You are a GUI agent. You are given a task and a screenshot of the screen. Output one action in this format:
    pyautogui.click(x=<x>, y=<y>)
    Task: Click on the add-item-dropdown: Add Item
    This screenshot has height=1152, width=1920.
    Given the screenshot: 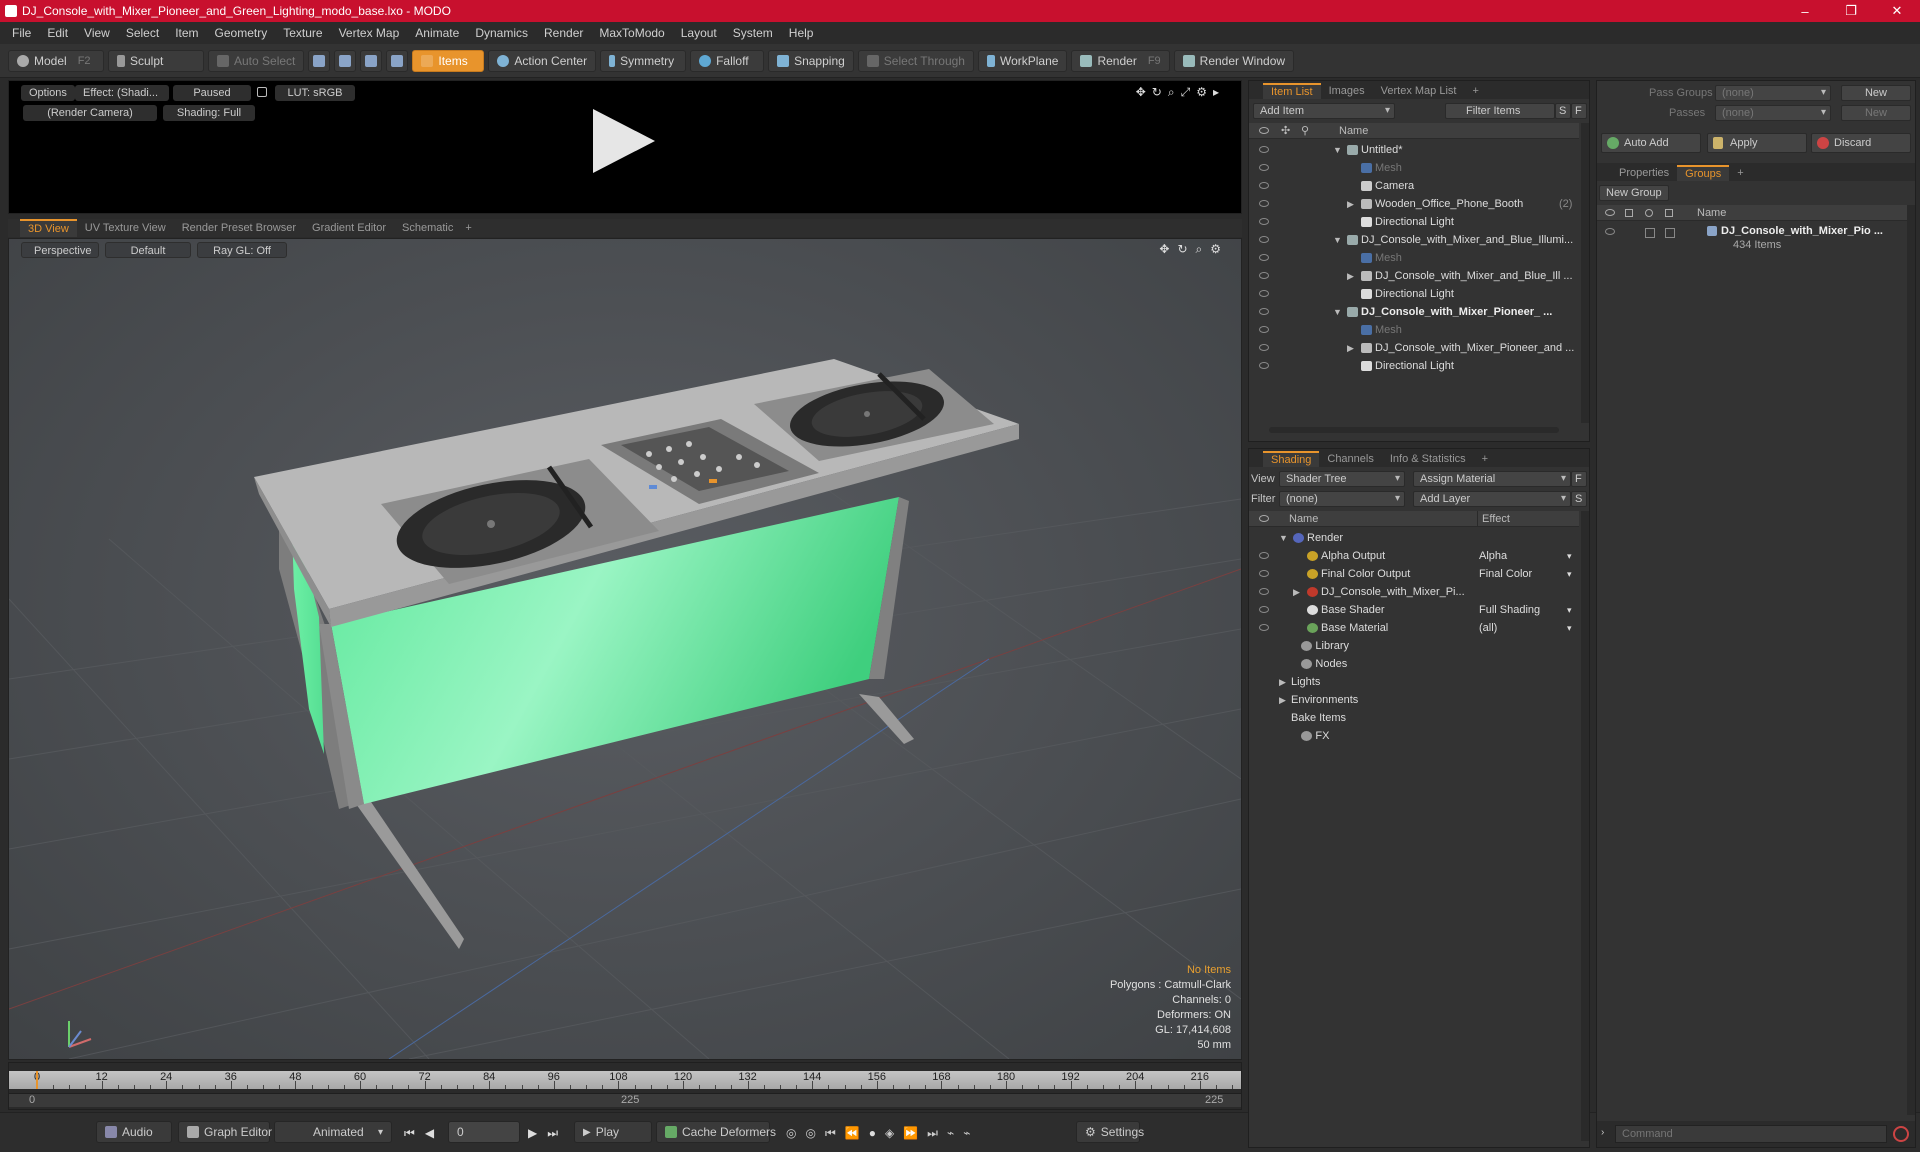 What is the action you would take?
    pyautogui.click(x=1324, y=111)
    